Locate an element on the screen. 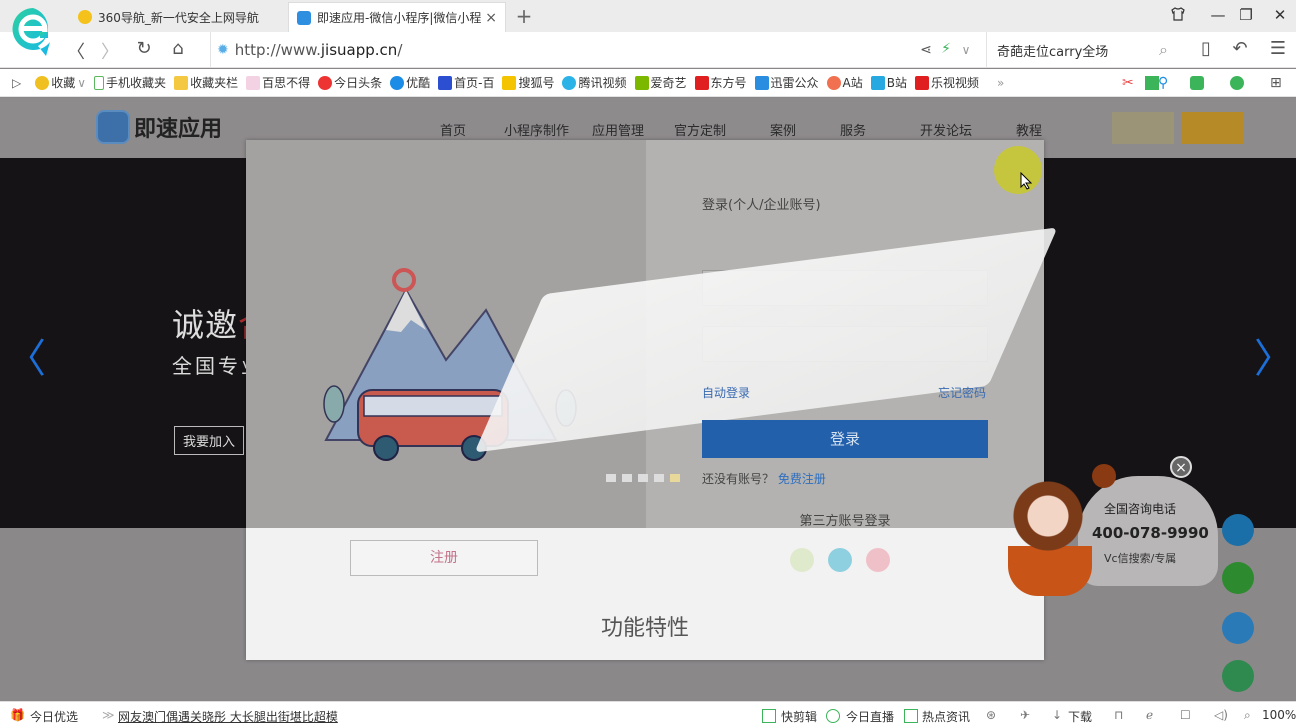 This screenshot has height=728, width=1296. news-ticker-link: 网友澳门偶遇关晓彤 大长腿出街堪比超模 is located at coordinates (228, 716).